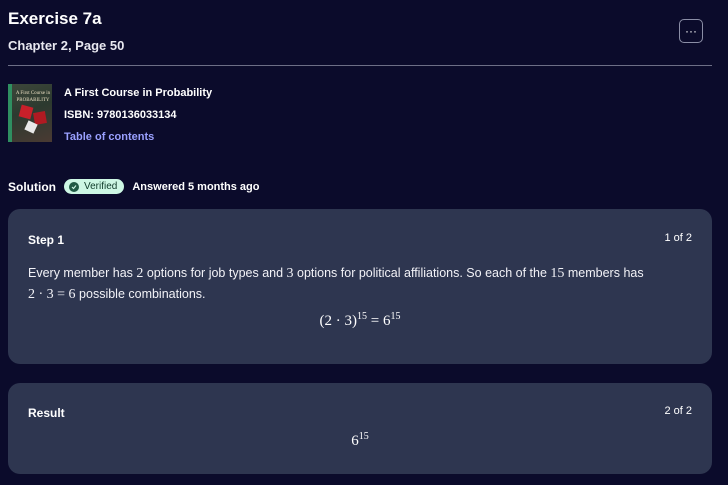 This screenshot has width=728, height=485. I want to click on header-divider, so click(360, 65).